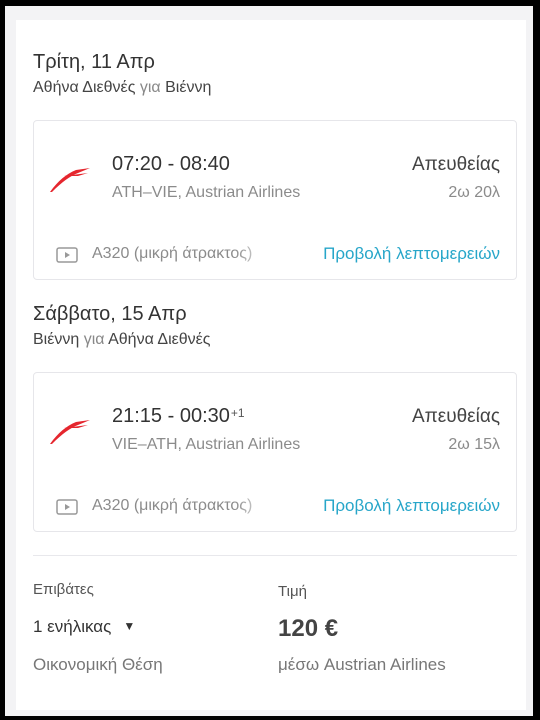 Image resolution: width=540 pixels, height=720 pixels. Describe the element at coordinates (63, 589) in the screenshot. I see `passengers-label: Επιβάτες` at that location.